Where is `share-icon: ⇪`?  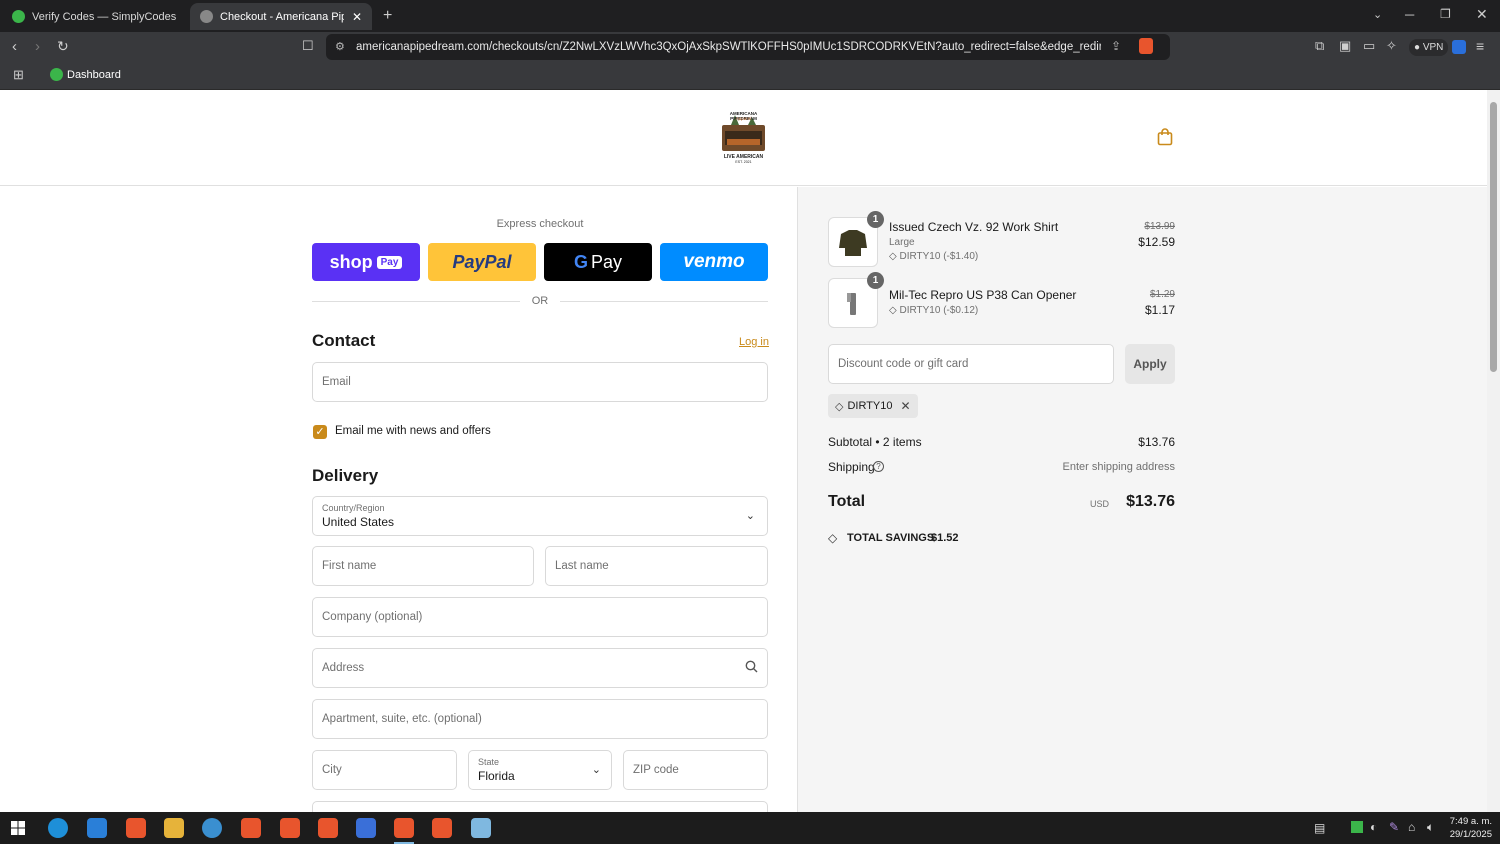
share-icon: ⇪ is located at coordinates (1116, 46).